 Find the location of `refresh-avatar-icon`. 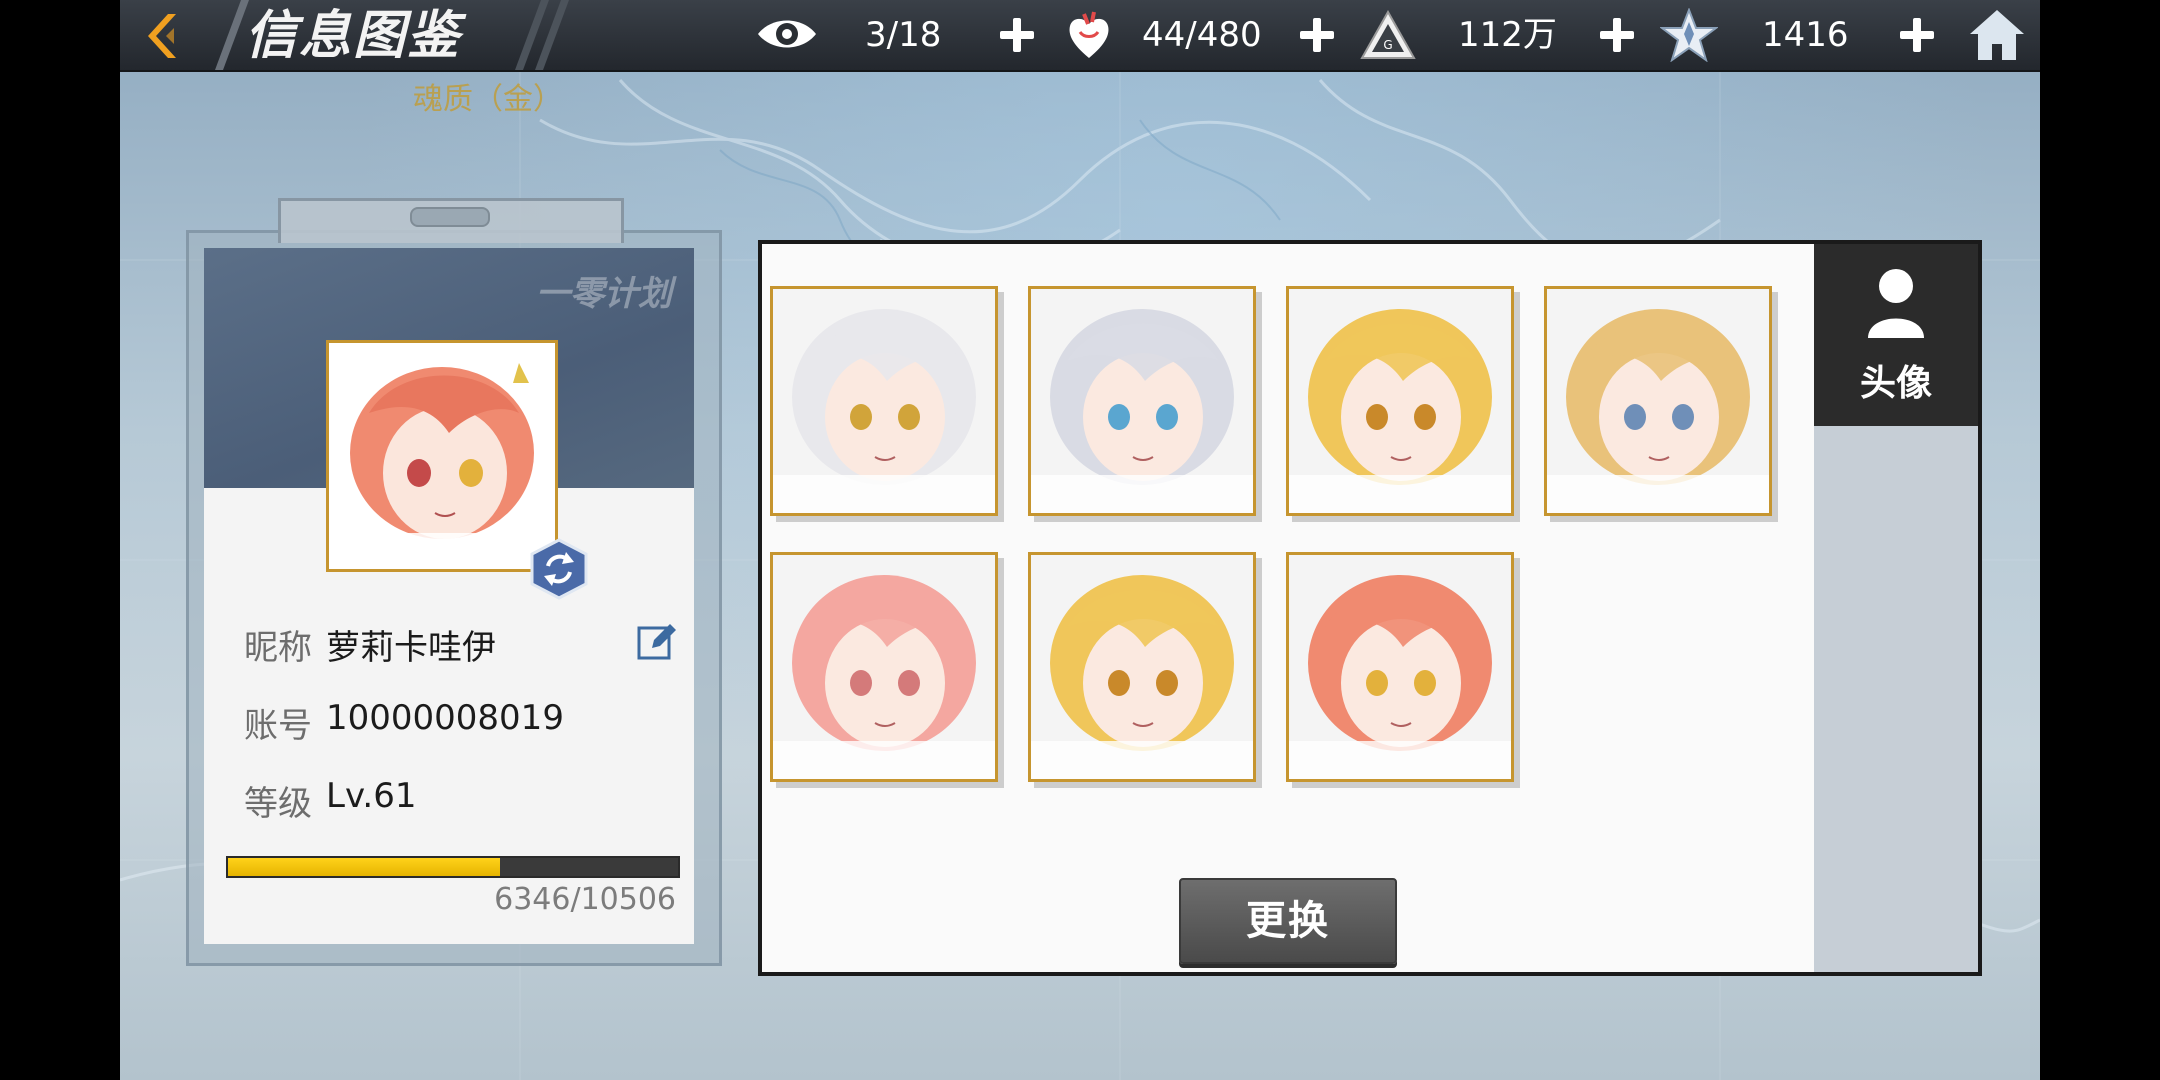

refresh-avatar-icon is located at coordinates (559, 569).